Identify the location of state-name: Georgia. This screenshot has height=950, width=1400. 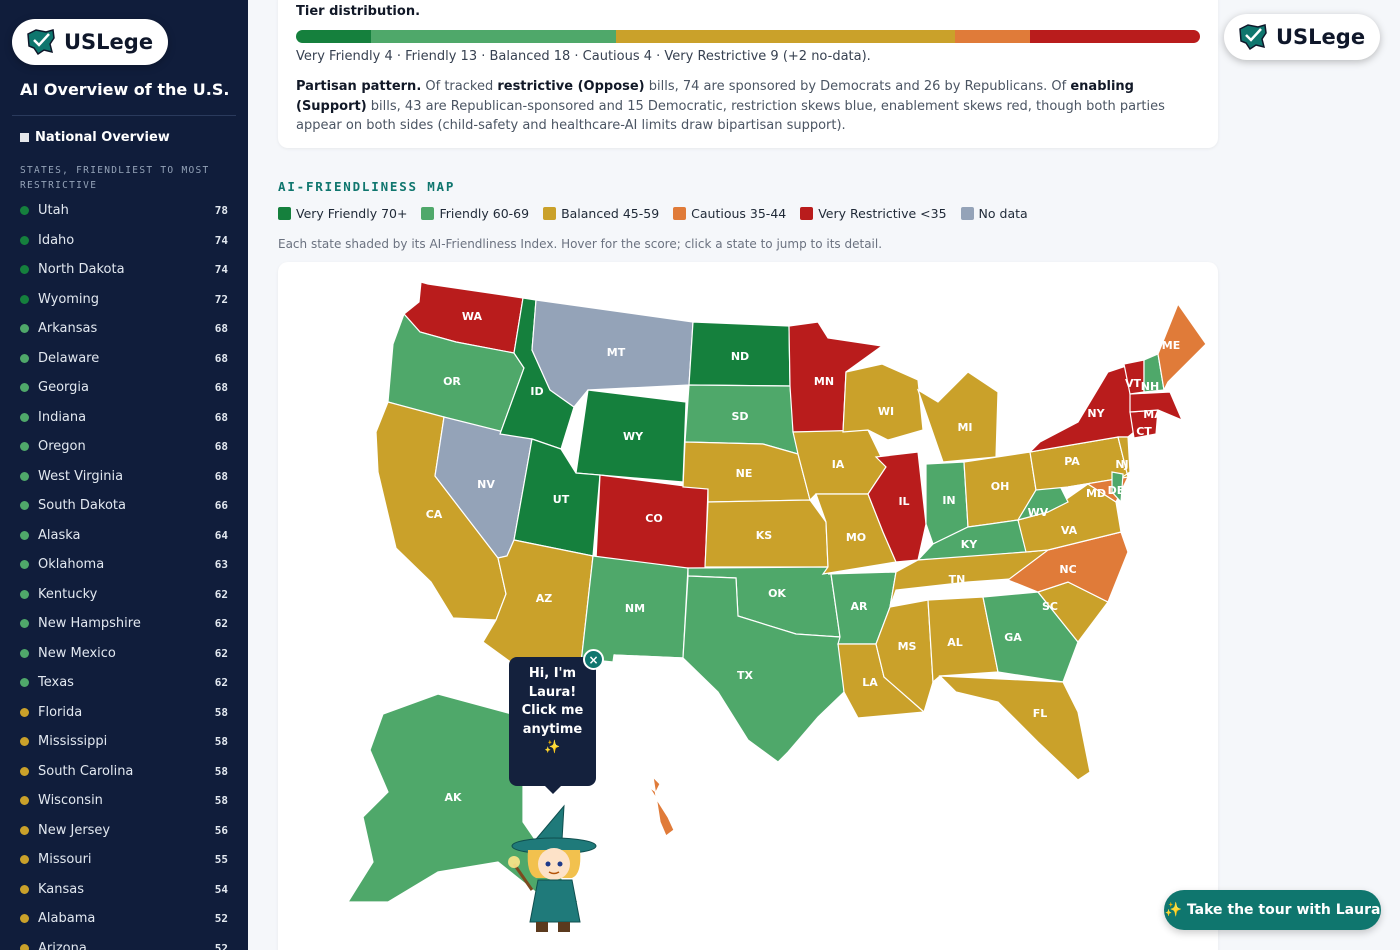
(63, 388).